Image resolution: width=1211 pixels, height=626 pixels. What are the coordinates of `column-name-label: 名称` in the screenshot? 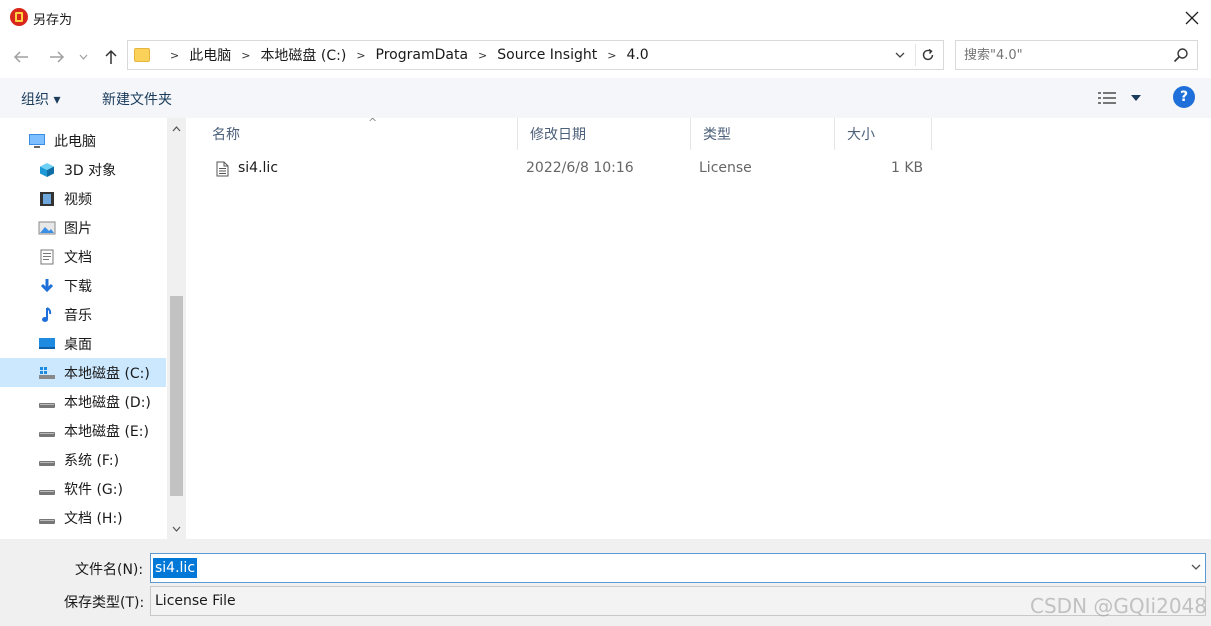 It's located at (226, 135).